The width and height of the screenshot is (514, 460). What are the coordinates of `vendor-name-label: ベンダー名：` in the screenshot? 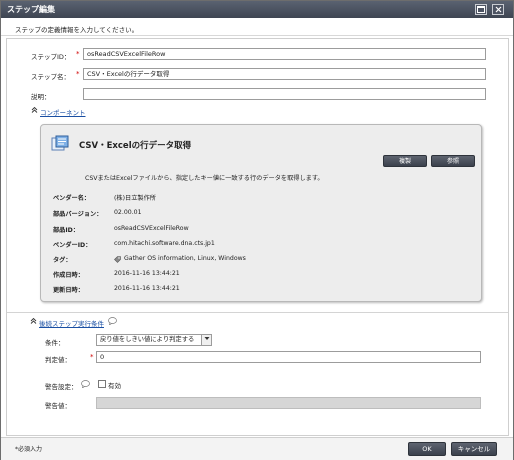 It's located at (72, 198).